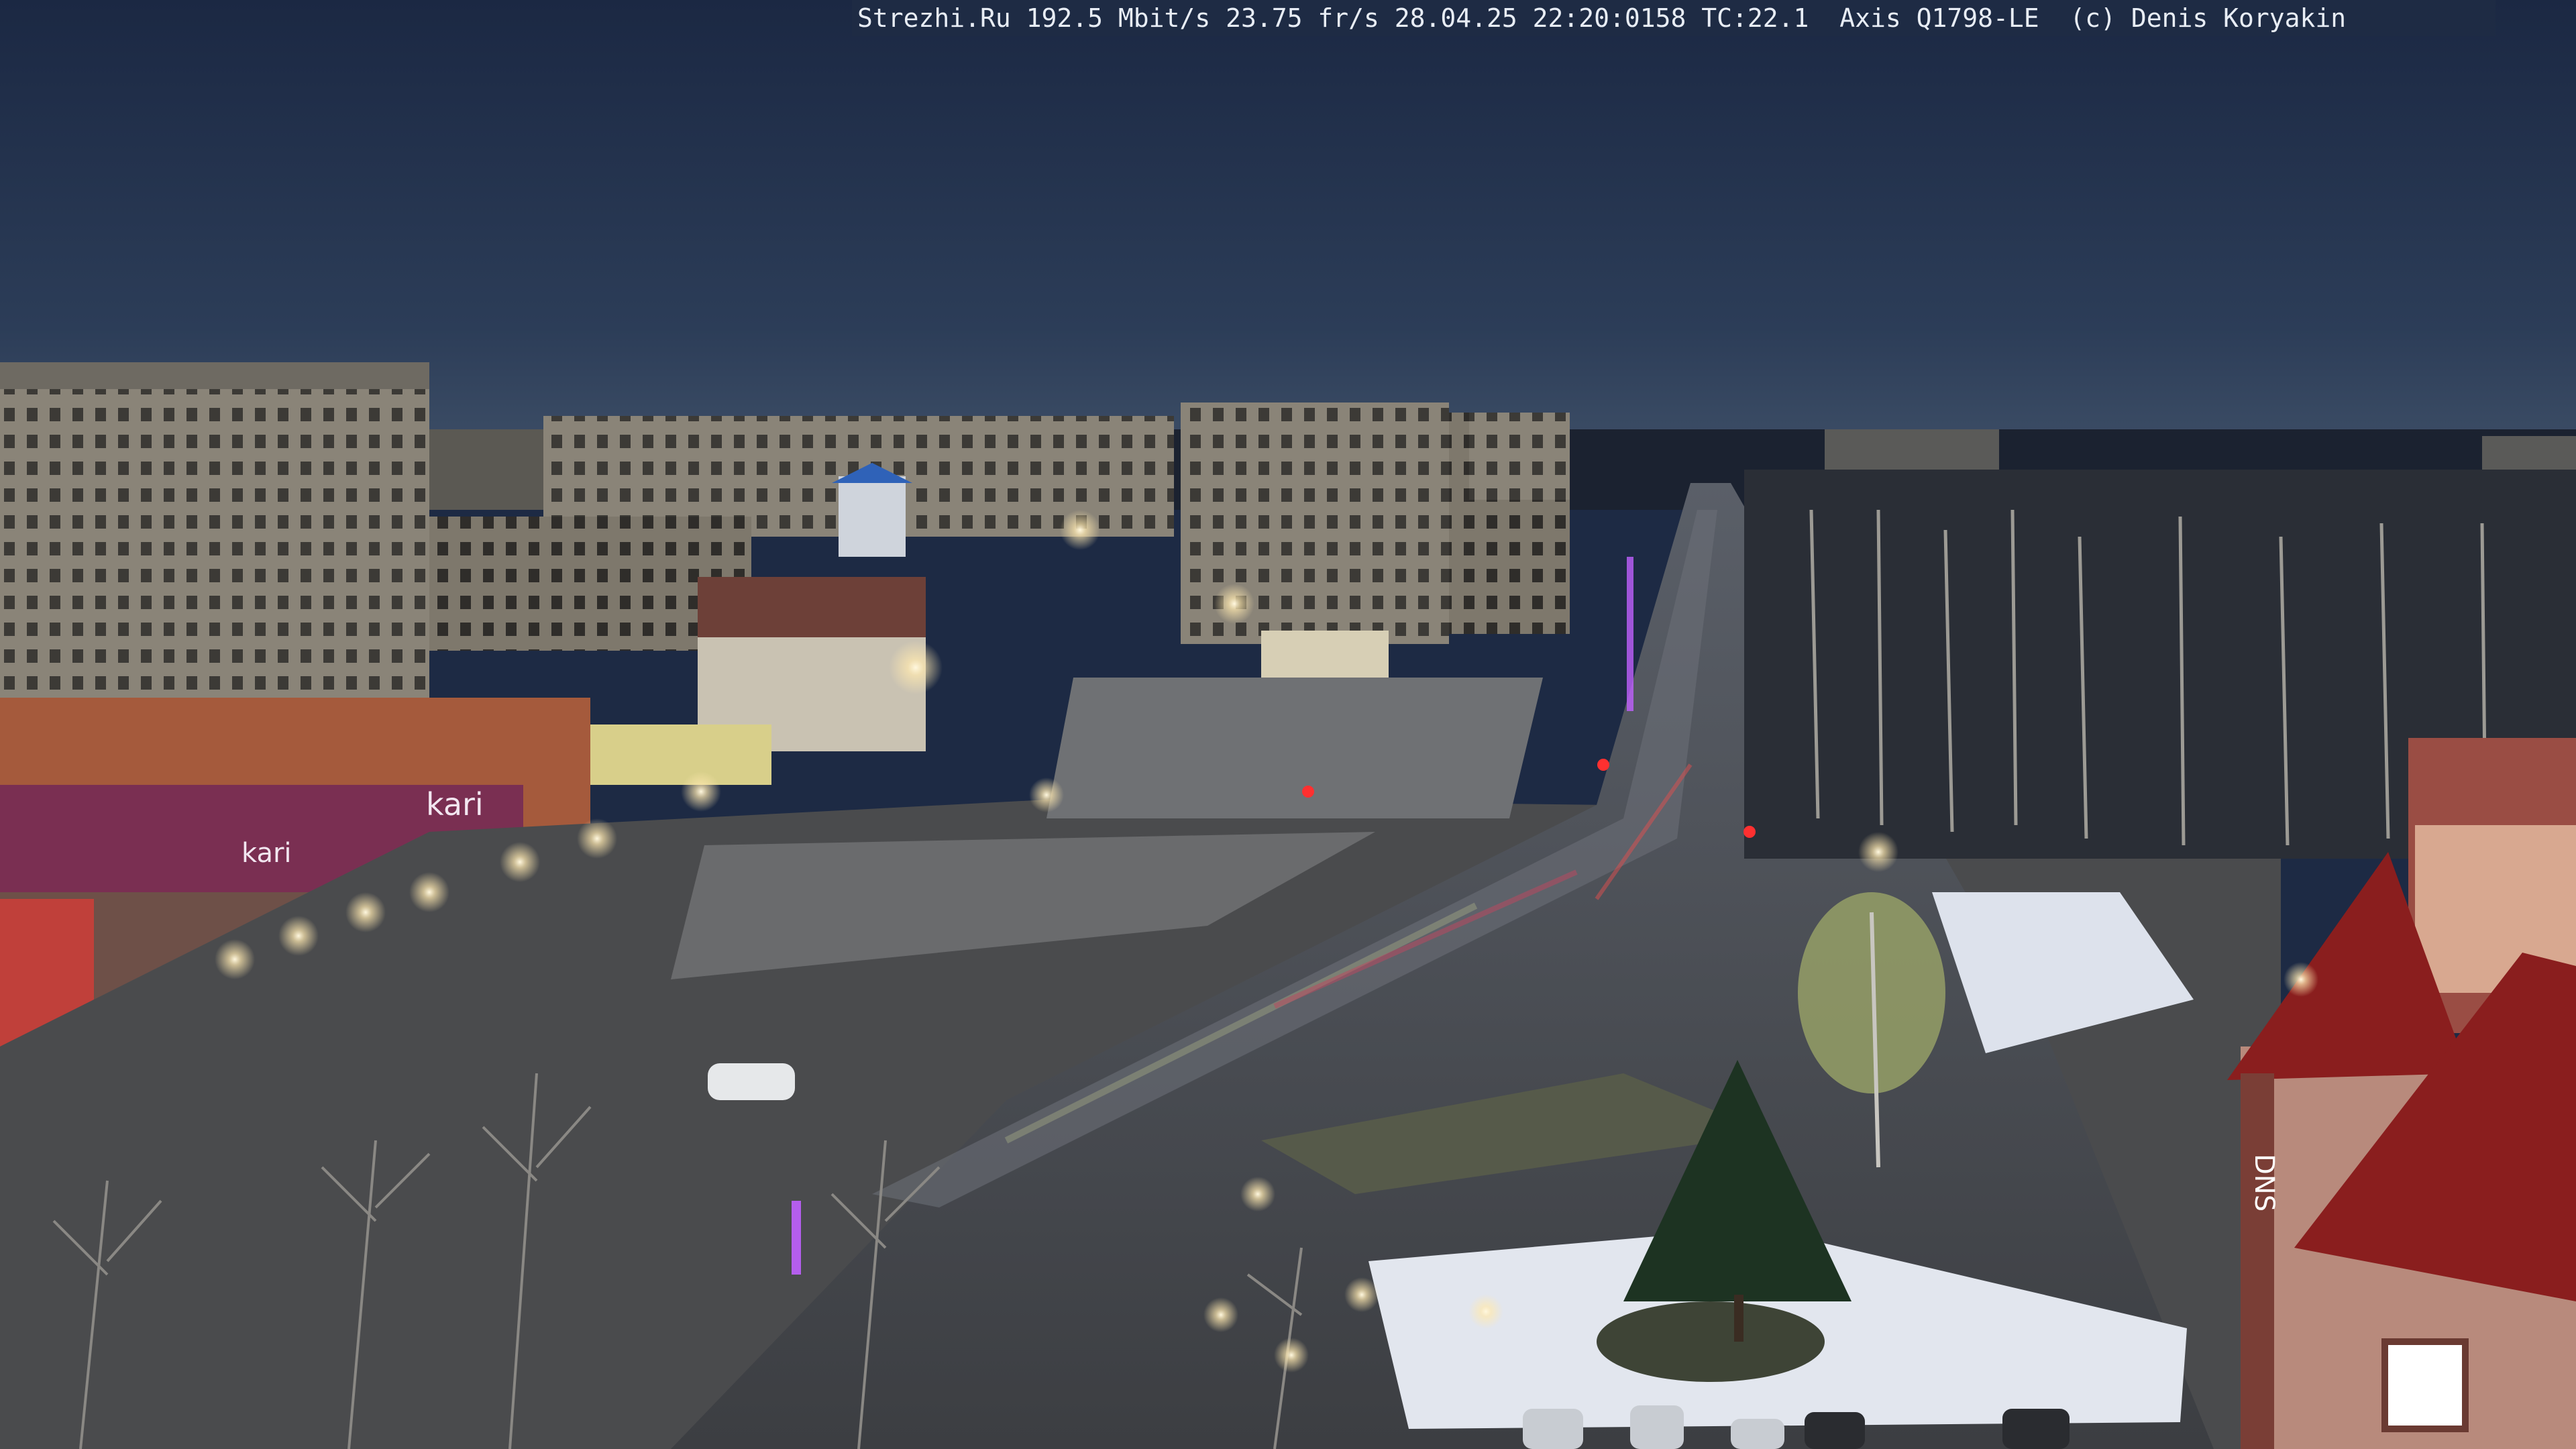 The image size is (2576, 1449). What do you see at coordinates (455, 804) in the screenshot?
I see `kari-sign: kari` at bounding box center [455, 804].